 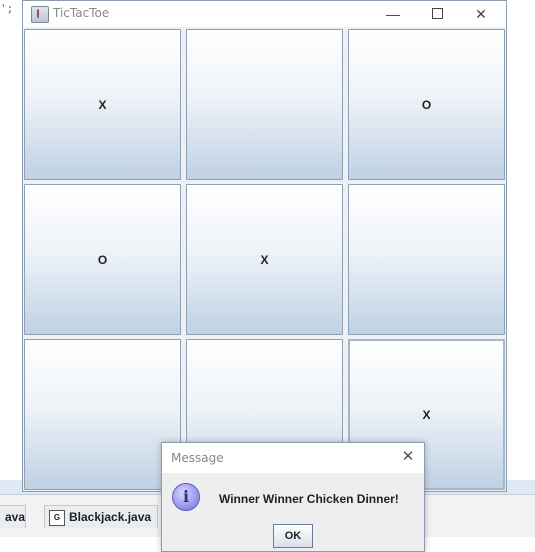 What do you see at coordinates (11, 240) in the screenshot?
I see `editor-background: ';` at bounding box center [11, 240].